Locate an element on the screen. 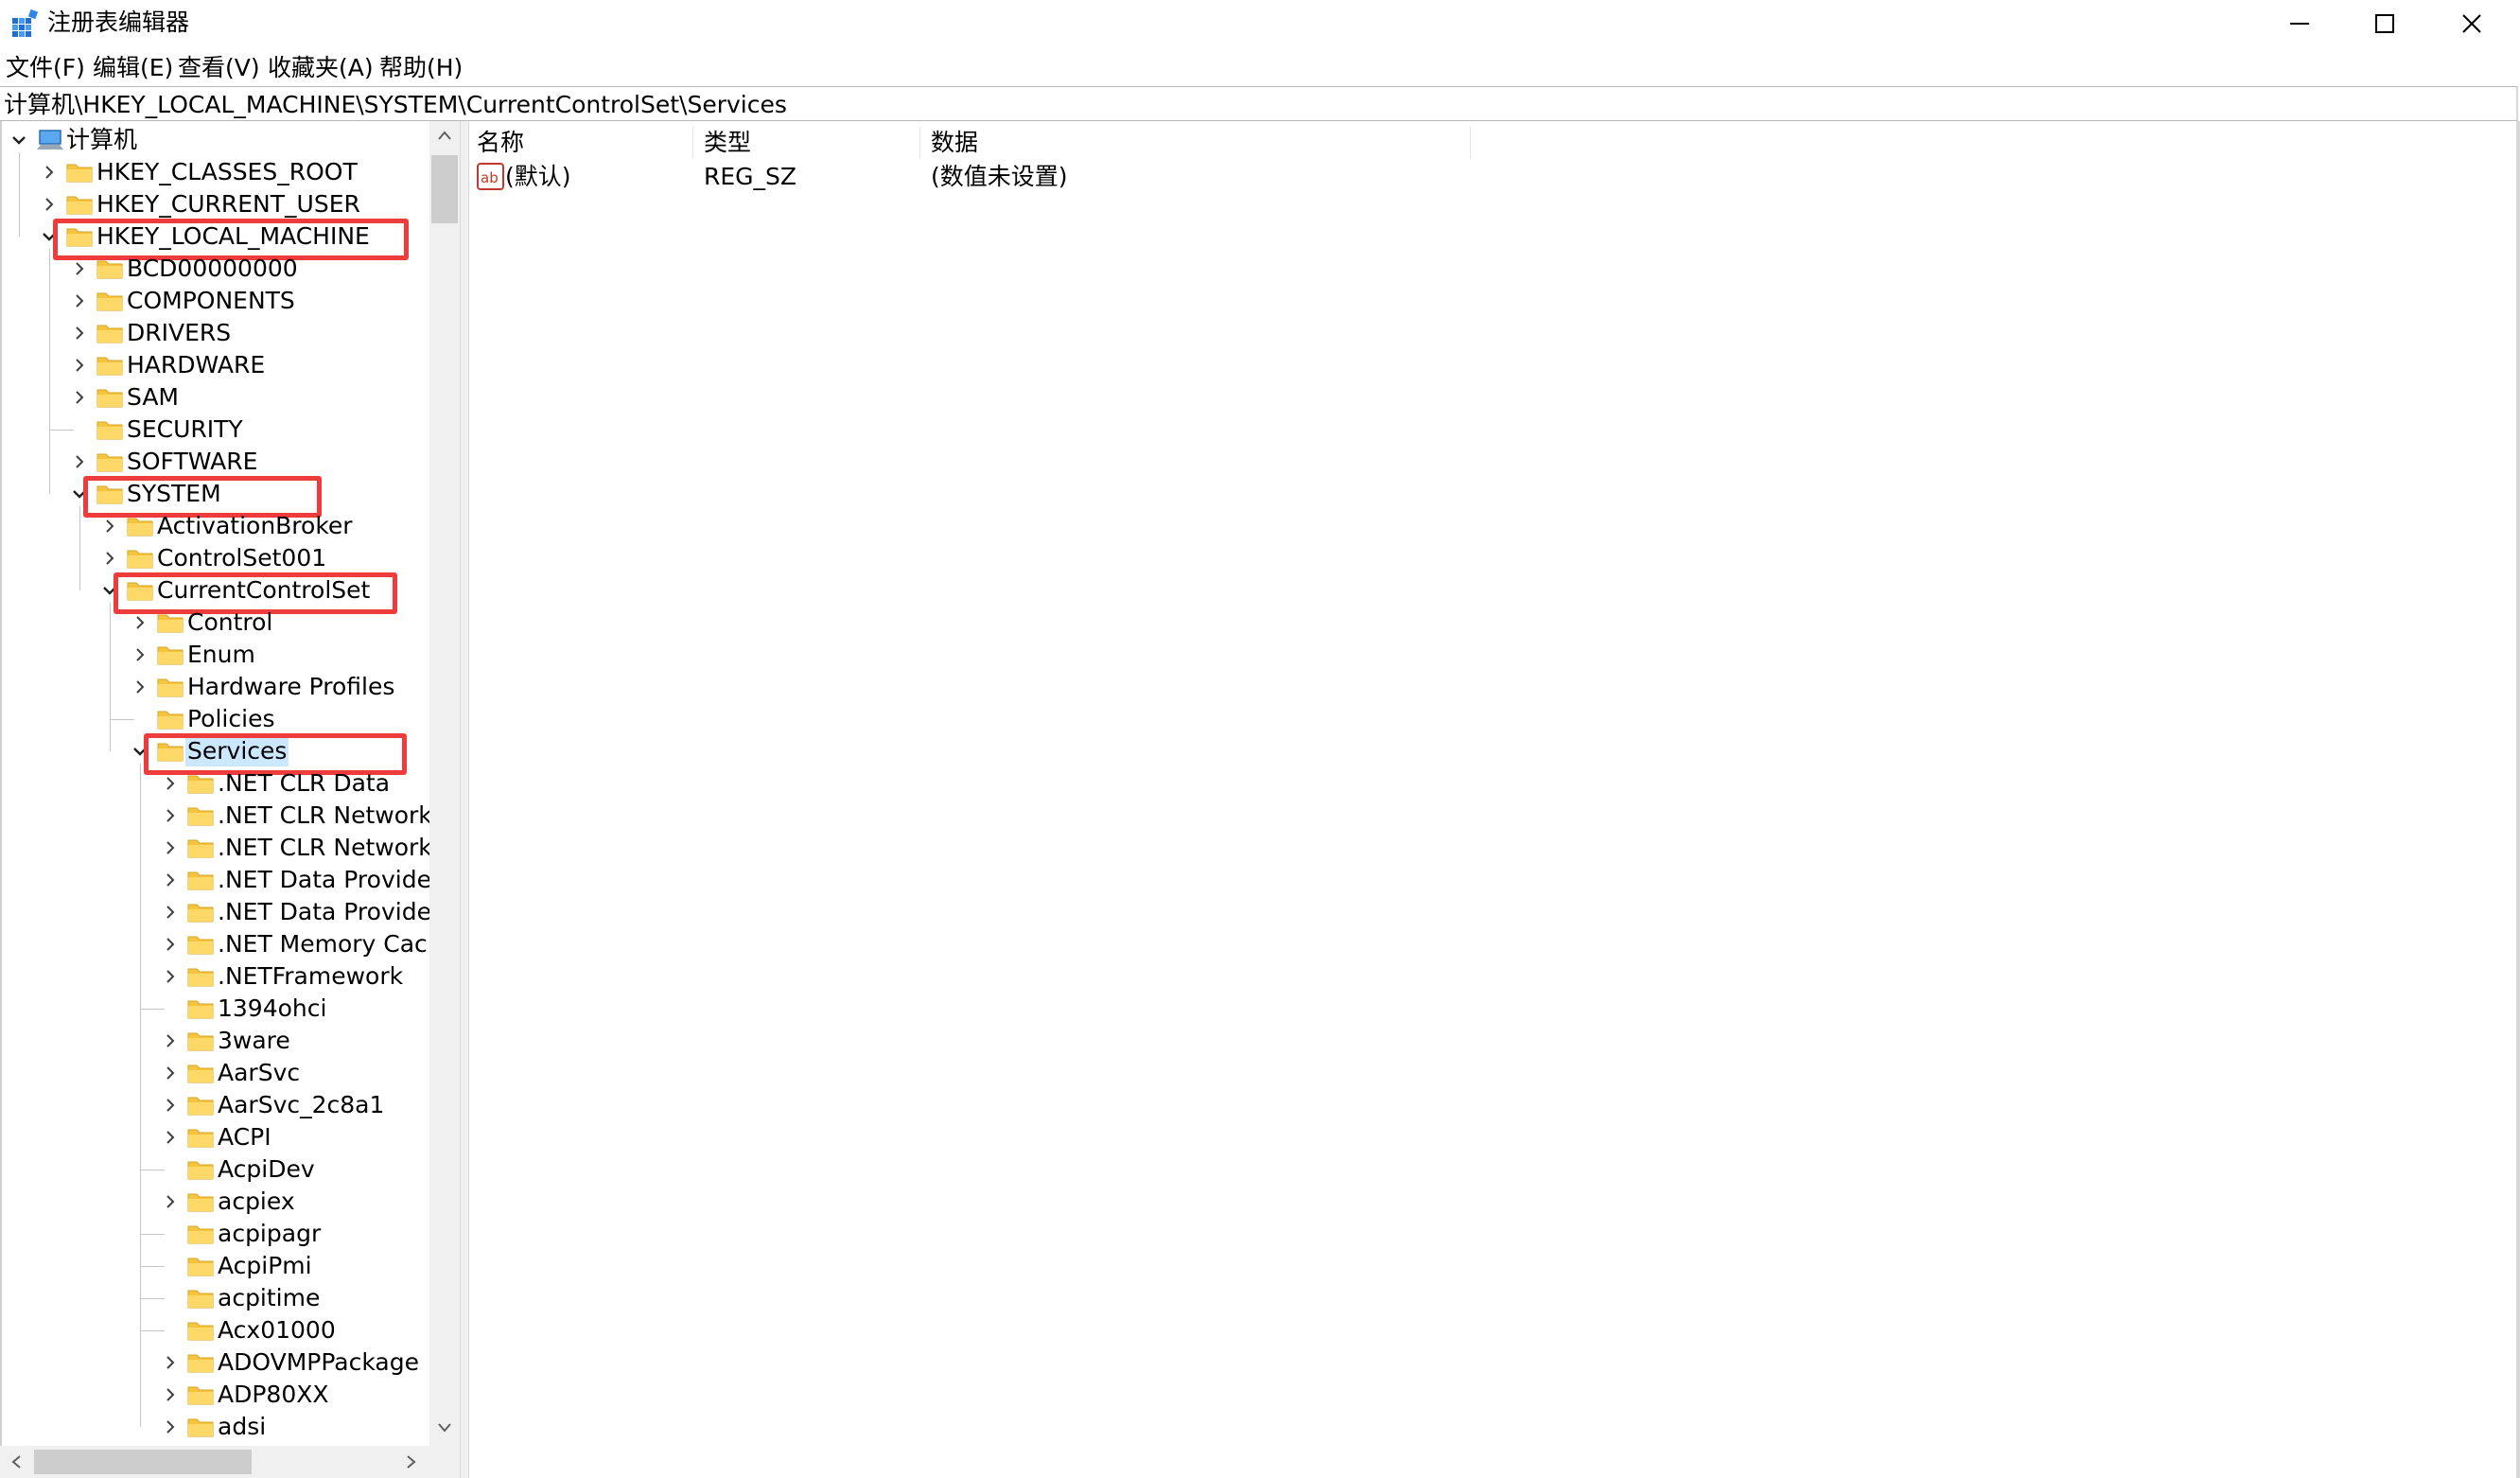 The image size is (2520, 1478). tree-node-label: .NET Memory Cach is located at coordinates (330, 944).